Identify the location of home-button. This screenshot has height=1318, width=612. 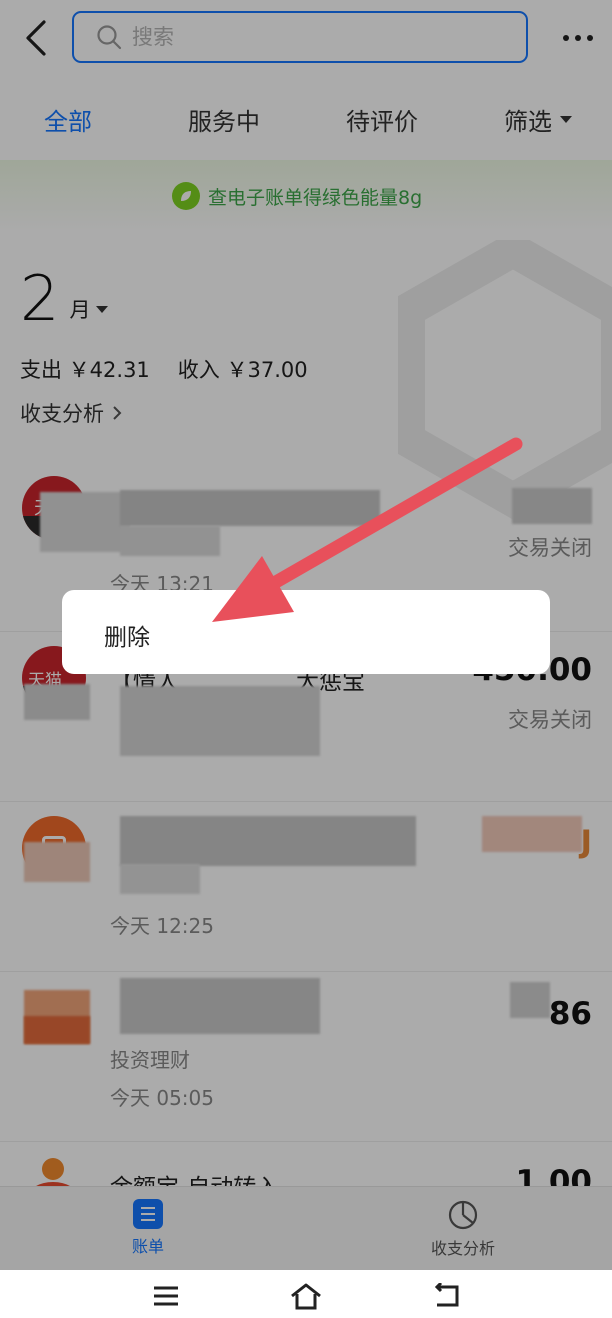
(306, 1296).